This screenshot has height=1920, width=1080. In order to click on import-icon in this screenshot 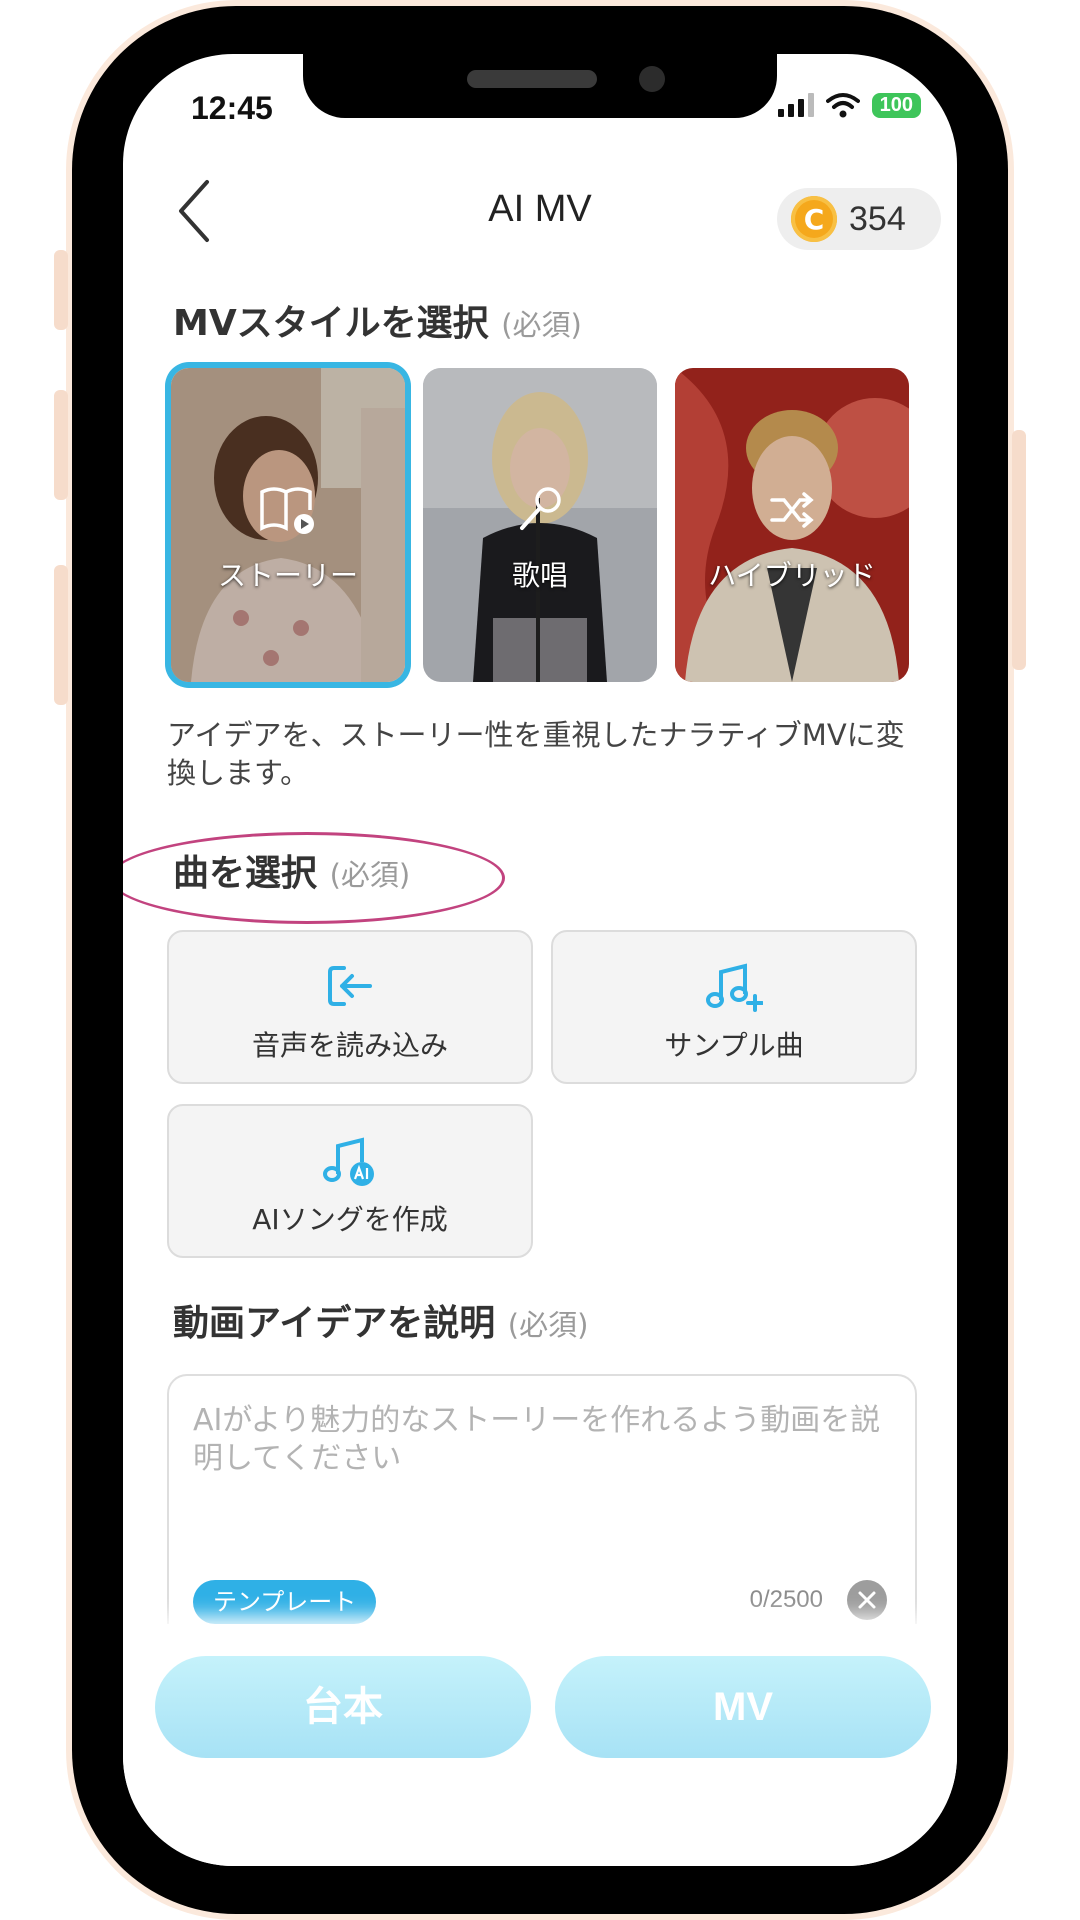, I will do `click(350, 986)`.